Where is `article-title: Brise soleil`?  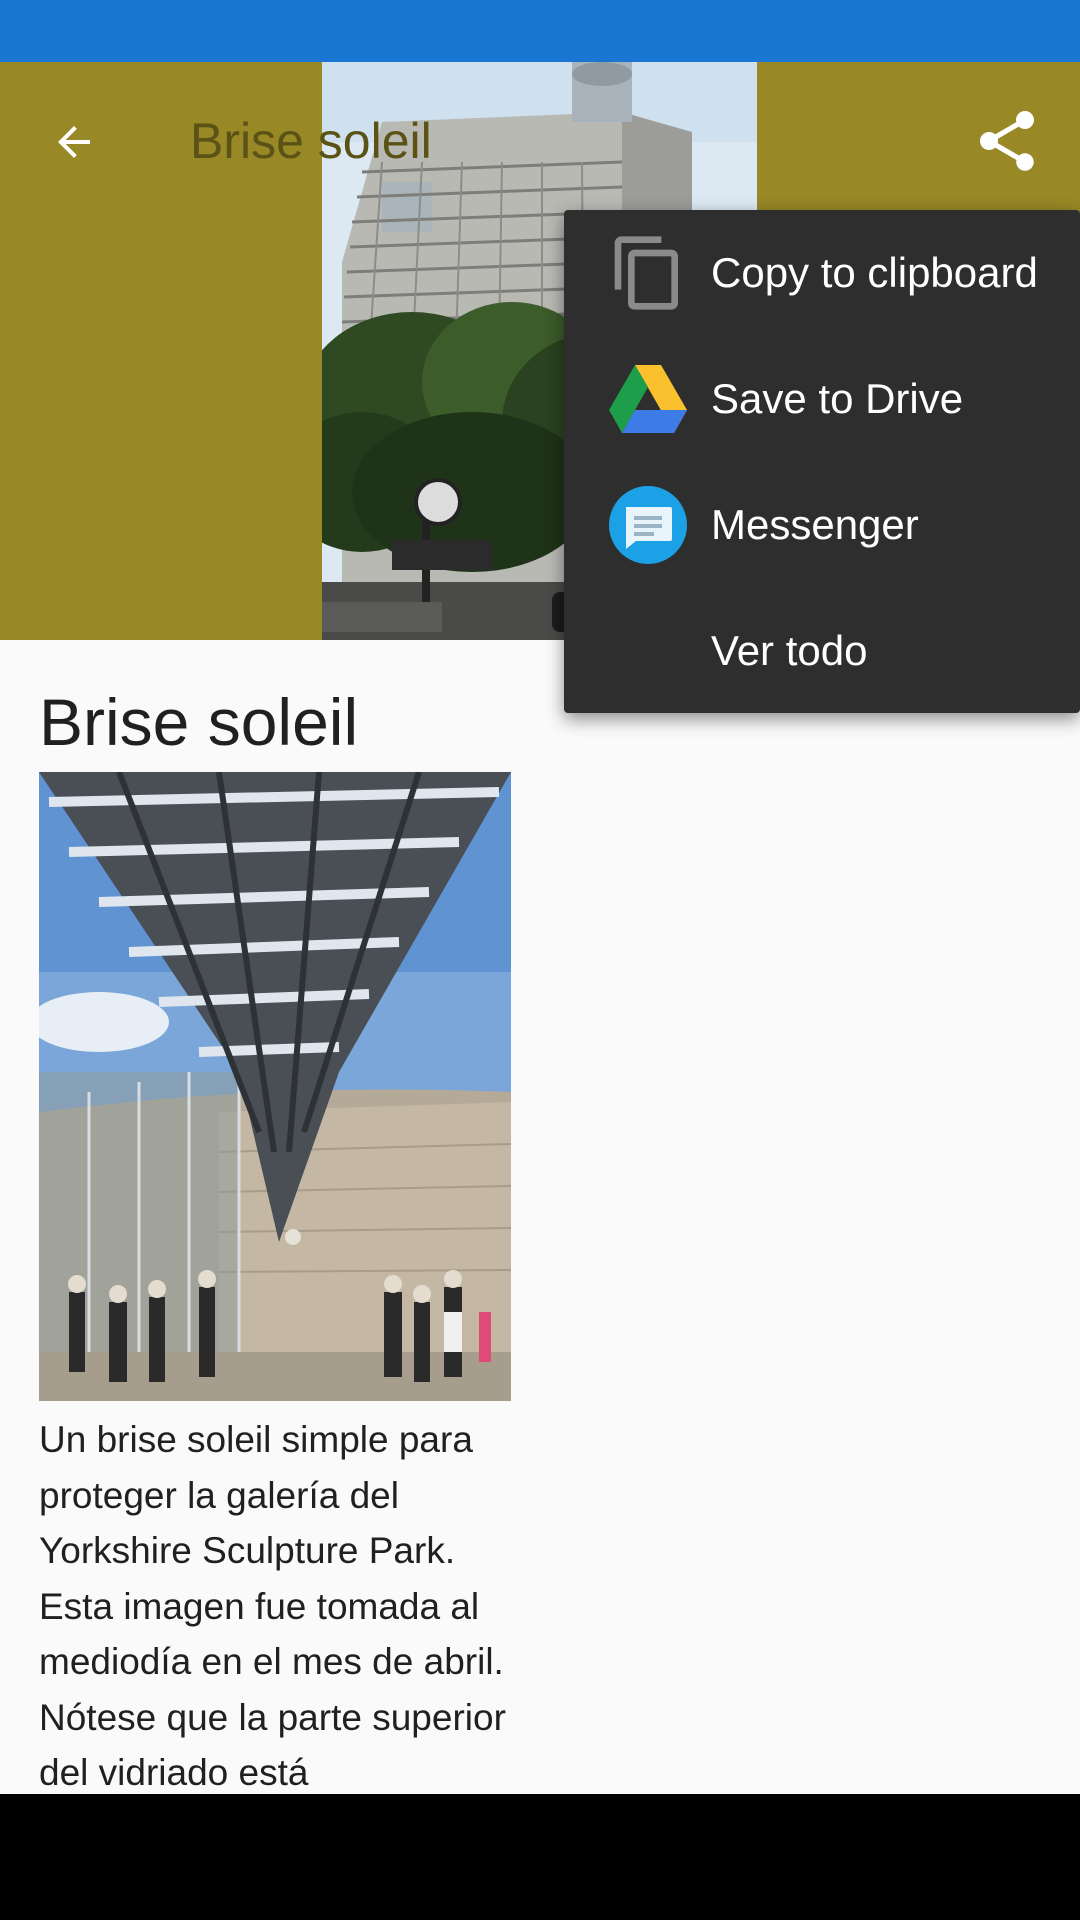 article-title: Brise soleil is located at coordinates (199, 722).